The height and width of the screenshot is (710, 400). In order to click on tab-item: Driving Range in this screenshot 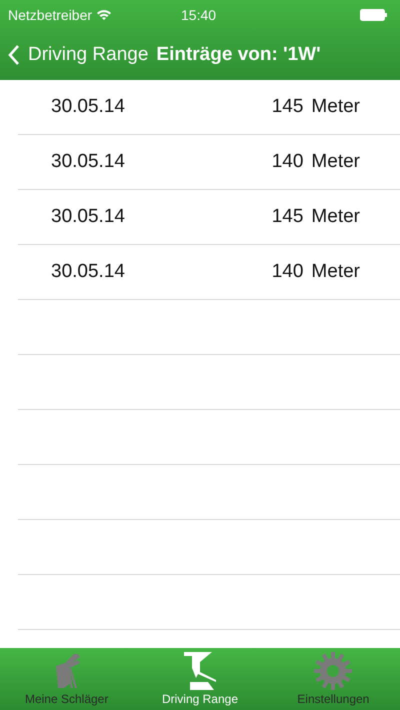, I will do `click(200, 679)`.